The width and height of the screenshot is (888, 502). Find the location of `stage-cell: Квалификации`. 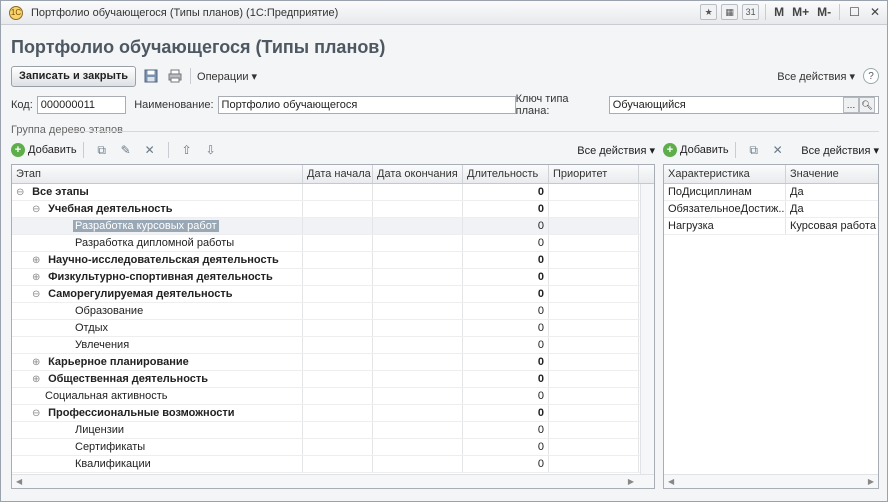

stage-cell: Квалификации is located at coordinates (157, 464).